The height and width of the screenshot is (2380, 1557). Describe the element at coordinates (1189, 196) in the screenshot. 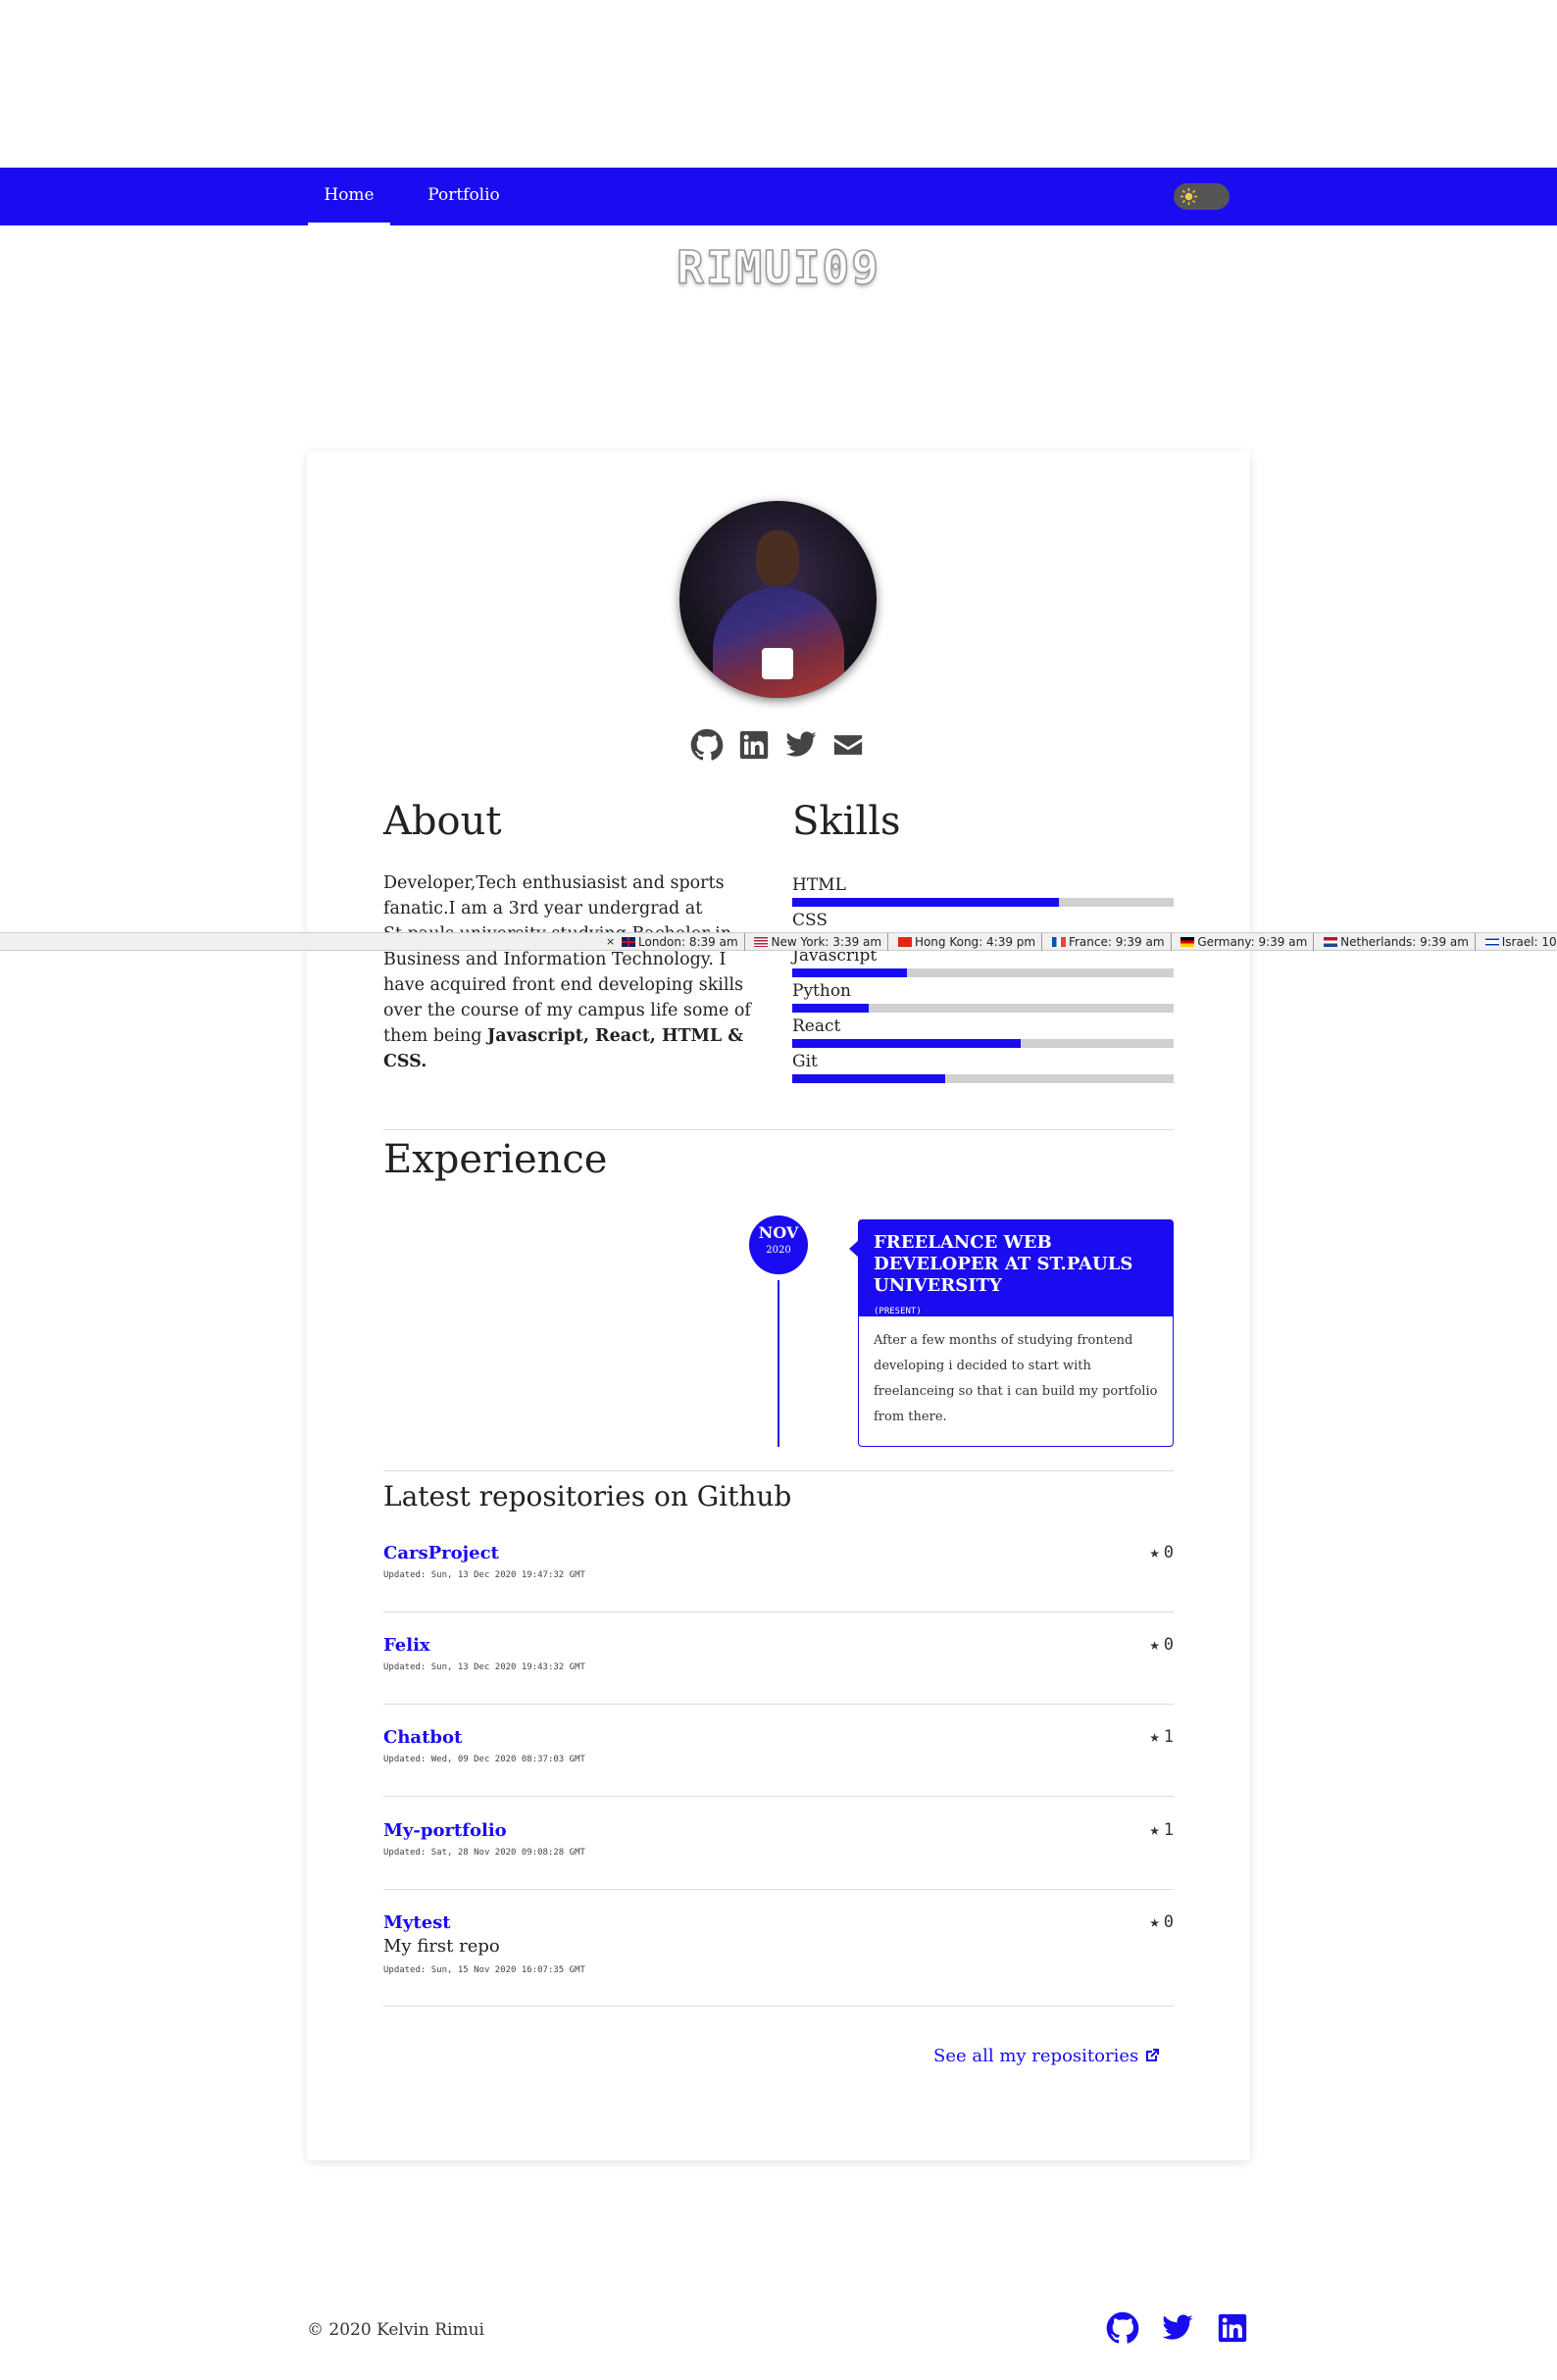

I see `sun-icon` at that location.